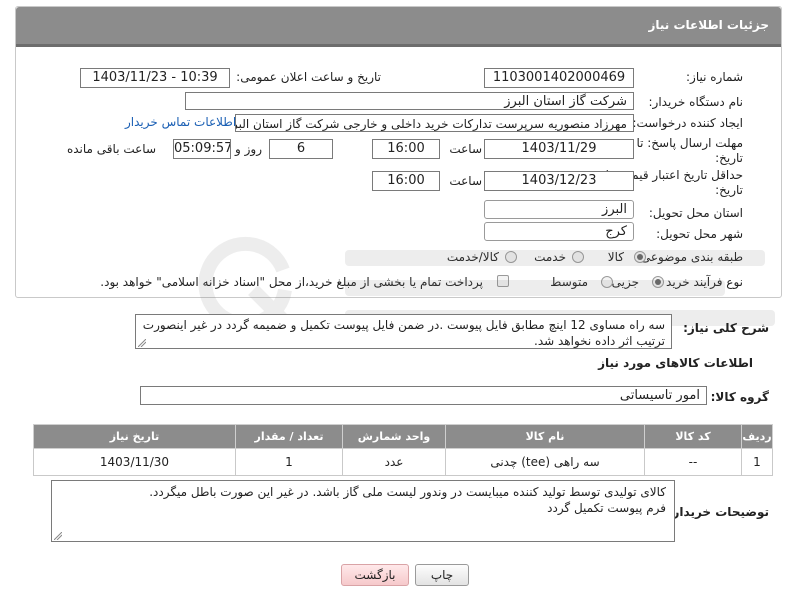  What do you see at coordinates (111, 149) in the screenshot?
I see `time-remaining-label: ساعت باقی مانده` at bounding box center [111, 149].